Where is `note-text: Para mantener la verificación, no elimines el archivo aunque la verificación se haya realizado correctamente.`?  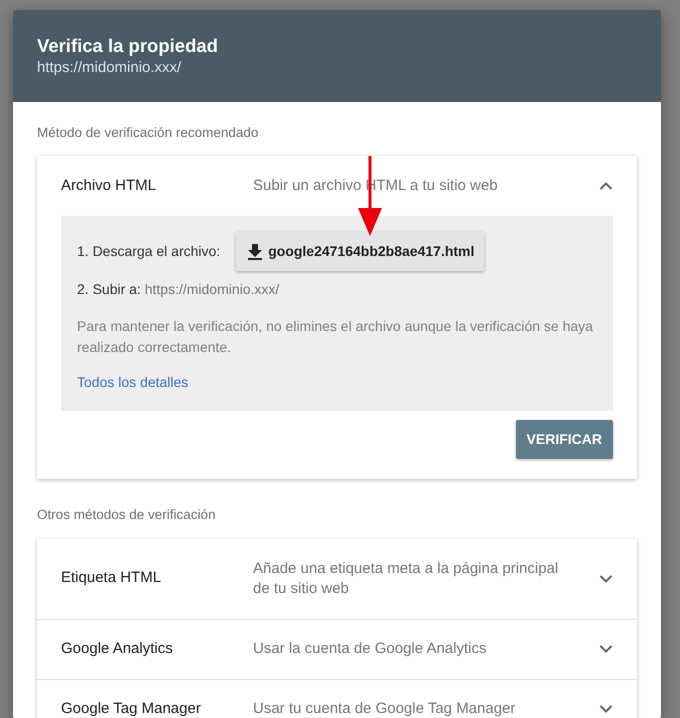
note-text: Para mantener la verificación, no elimines el archivo aunque la verificación se haya realizado correctamente. is located at coordinates (335, 337).